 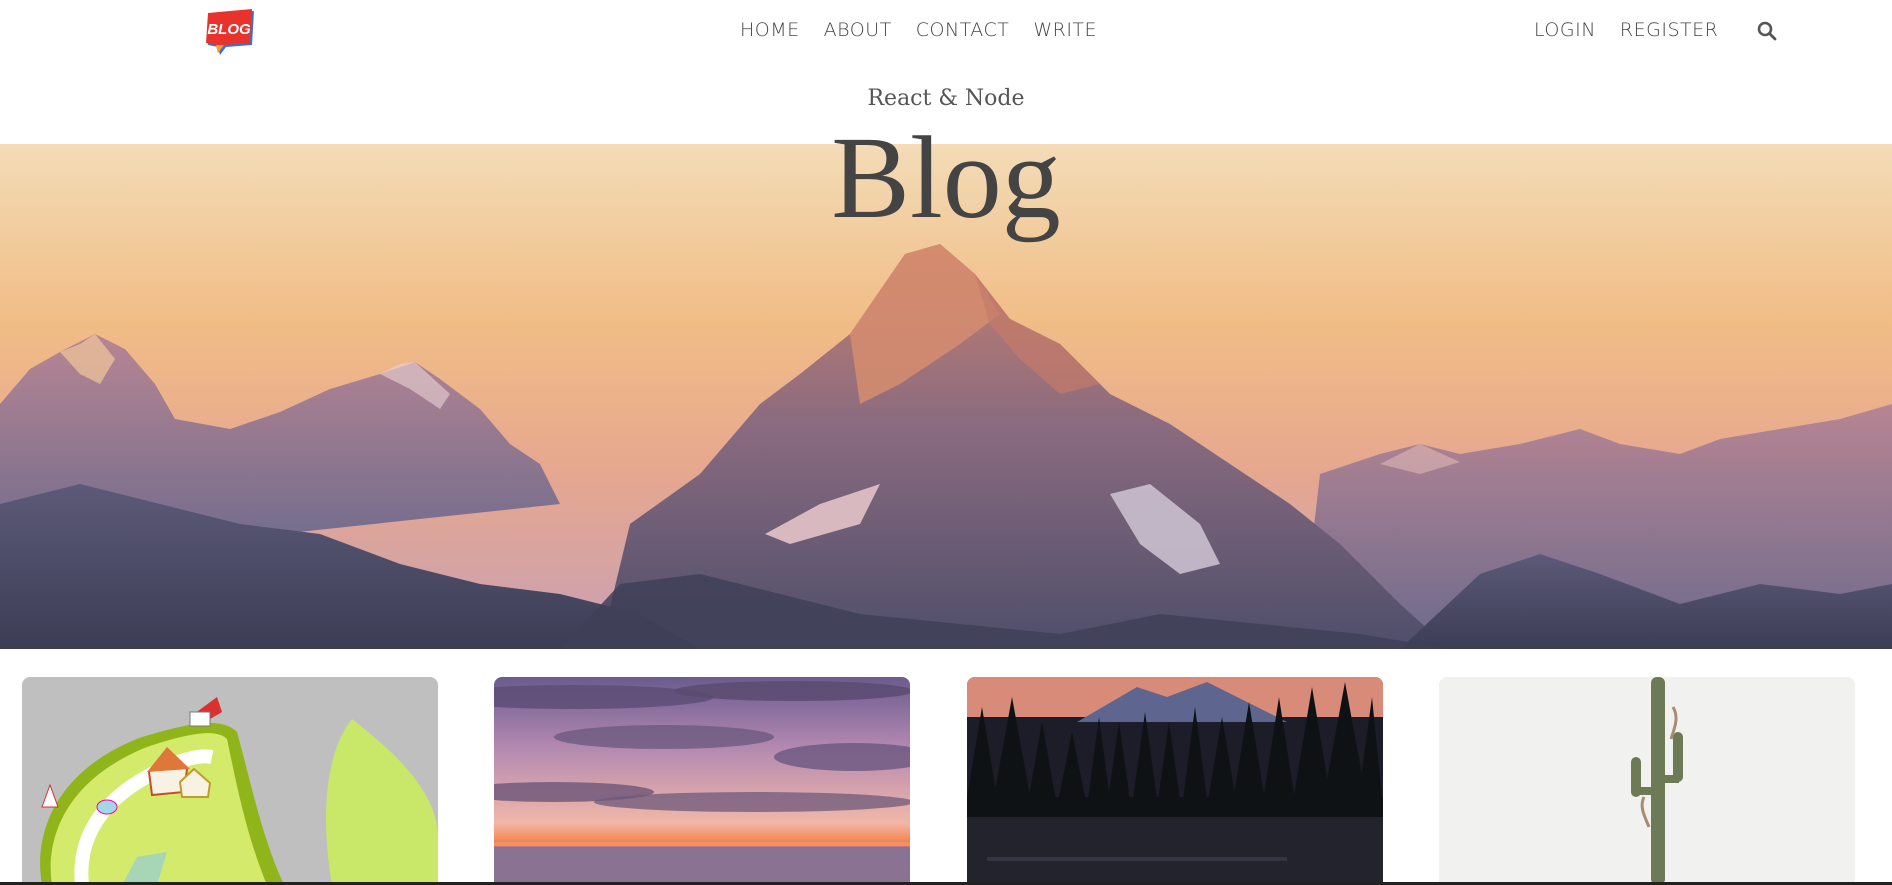 I want to click on nav-about: ABOUT, so click(x=858, y=30).